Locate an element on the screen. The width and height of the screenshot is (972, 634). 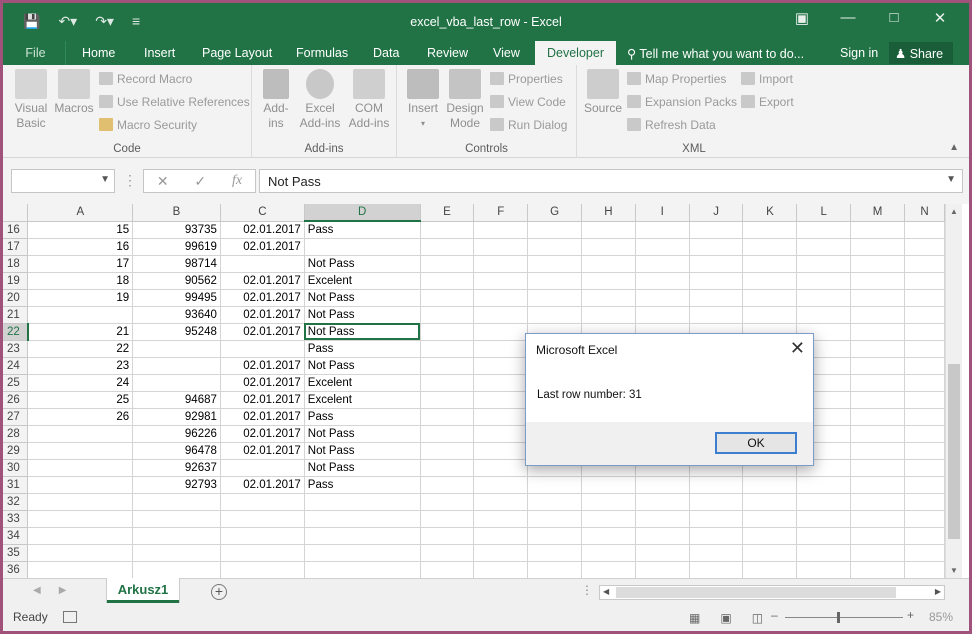
row-header: 18 is located at coordinates (16, 264).